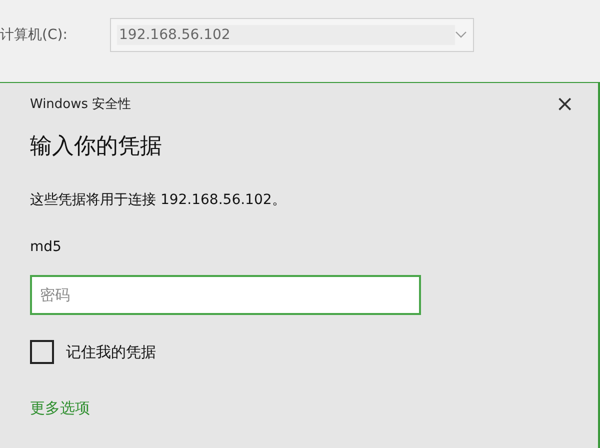 This screenshot has width=600, height=448. Describe the element at coordinates (96, 147) in the screenshot. I see `dialog-heading: 输入你的凭据` at that location.